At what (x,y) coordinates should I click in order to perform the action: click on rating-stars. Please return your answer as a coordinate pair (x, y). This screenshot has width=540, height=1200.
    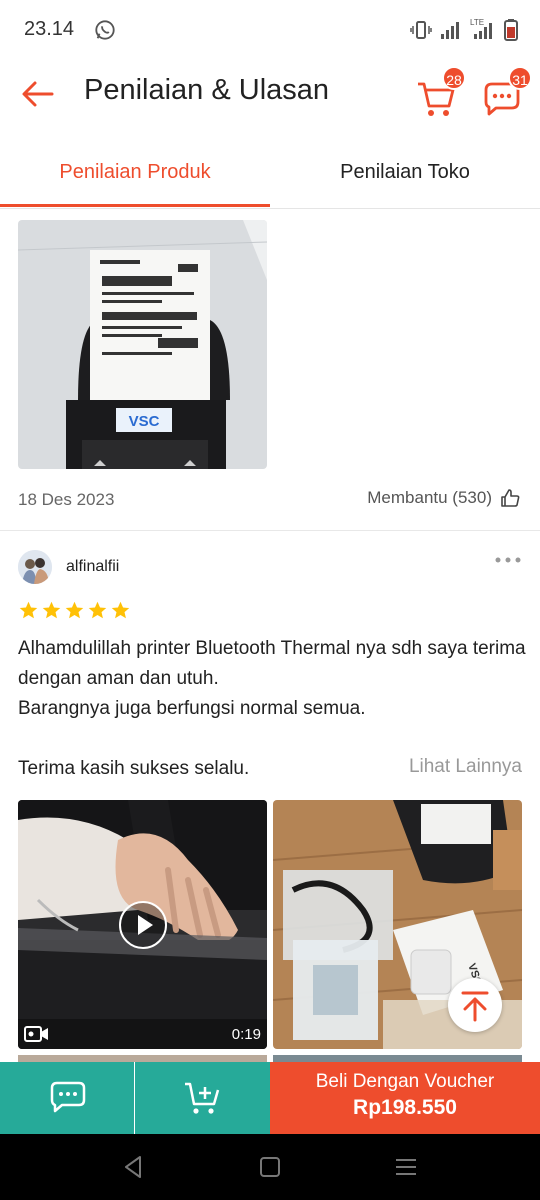
    Looking at the image, I should click on (74, 610).